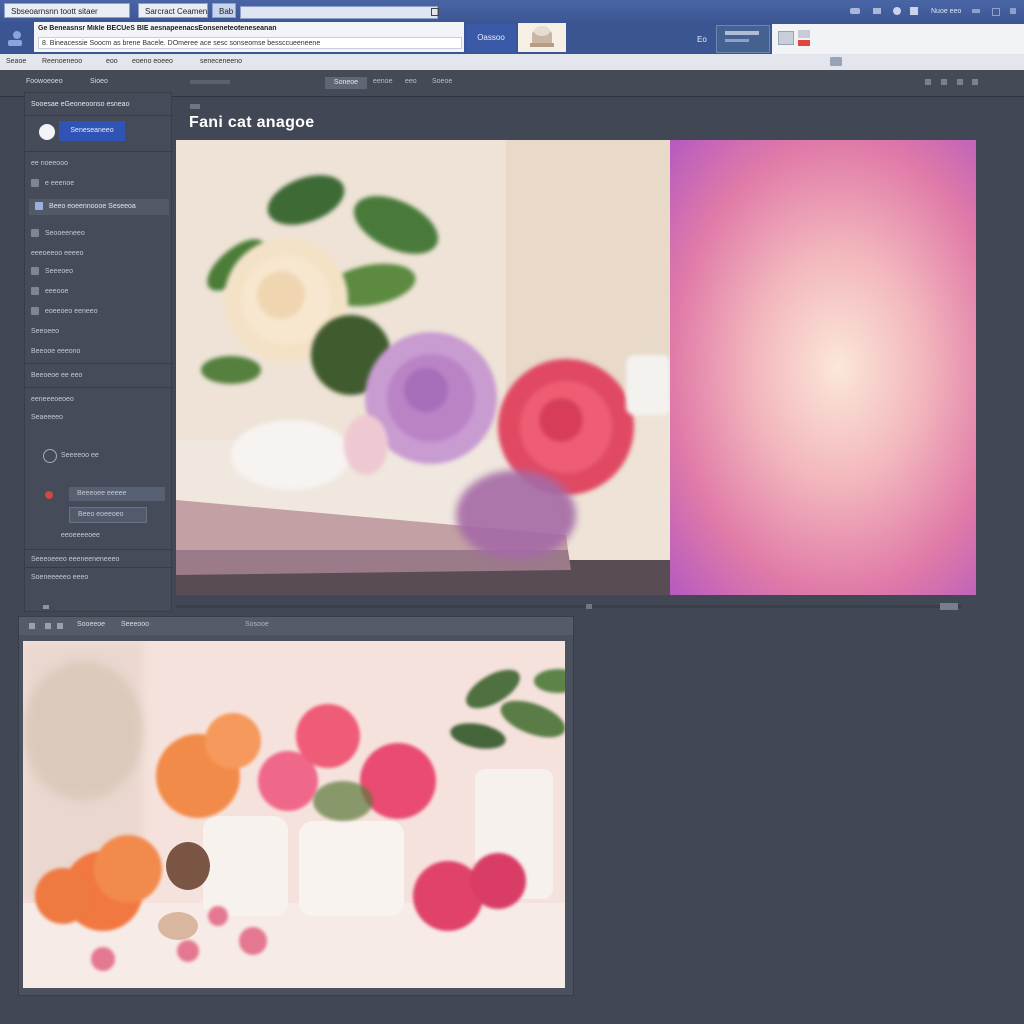  What do you see at coordinates (210, 82) in the screenshot?
I see `toolbar-divider` at bounding box center [210, 82].